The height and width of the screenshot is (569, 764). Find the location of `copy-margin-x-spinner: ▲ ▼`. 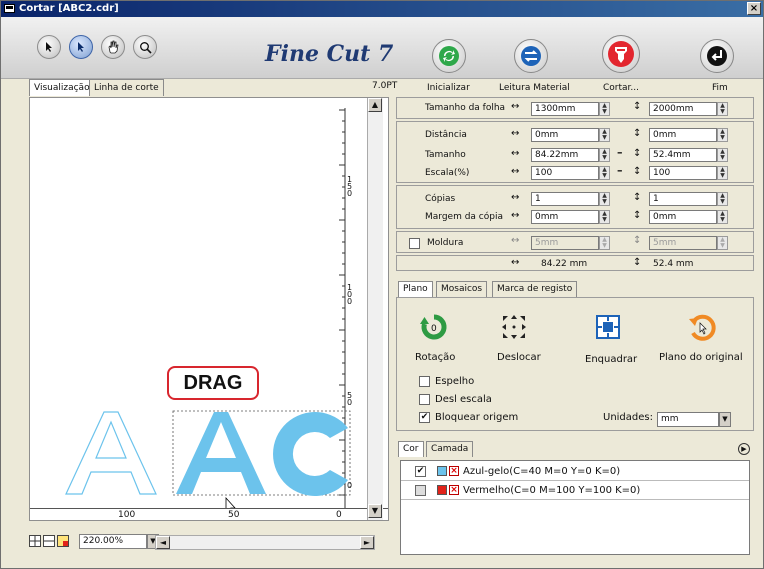

copy-margin-x-spinner: ▲ ▼ is located at coordinates (604, 217).